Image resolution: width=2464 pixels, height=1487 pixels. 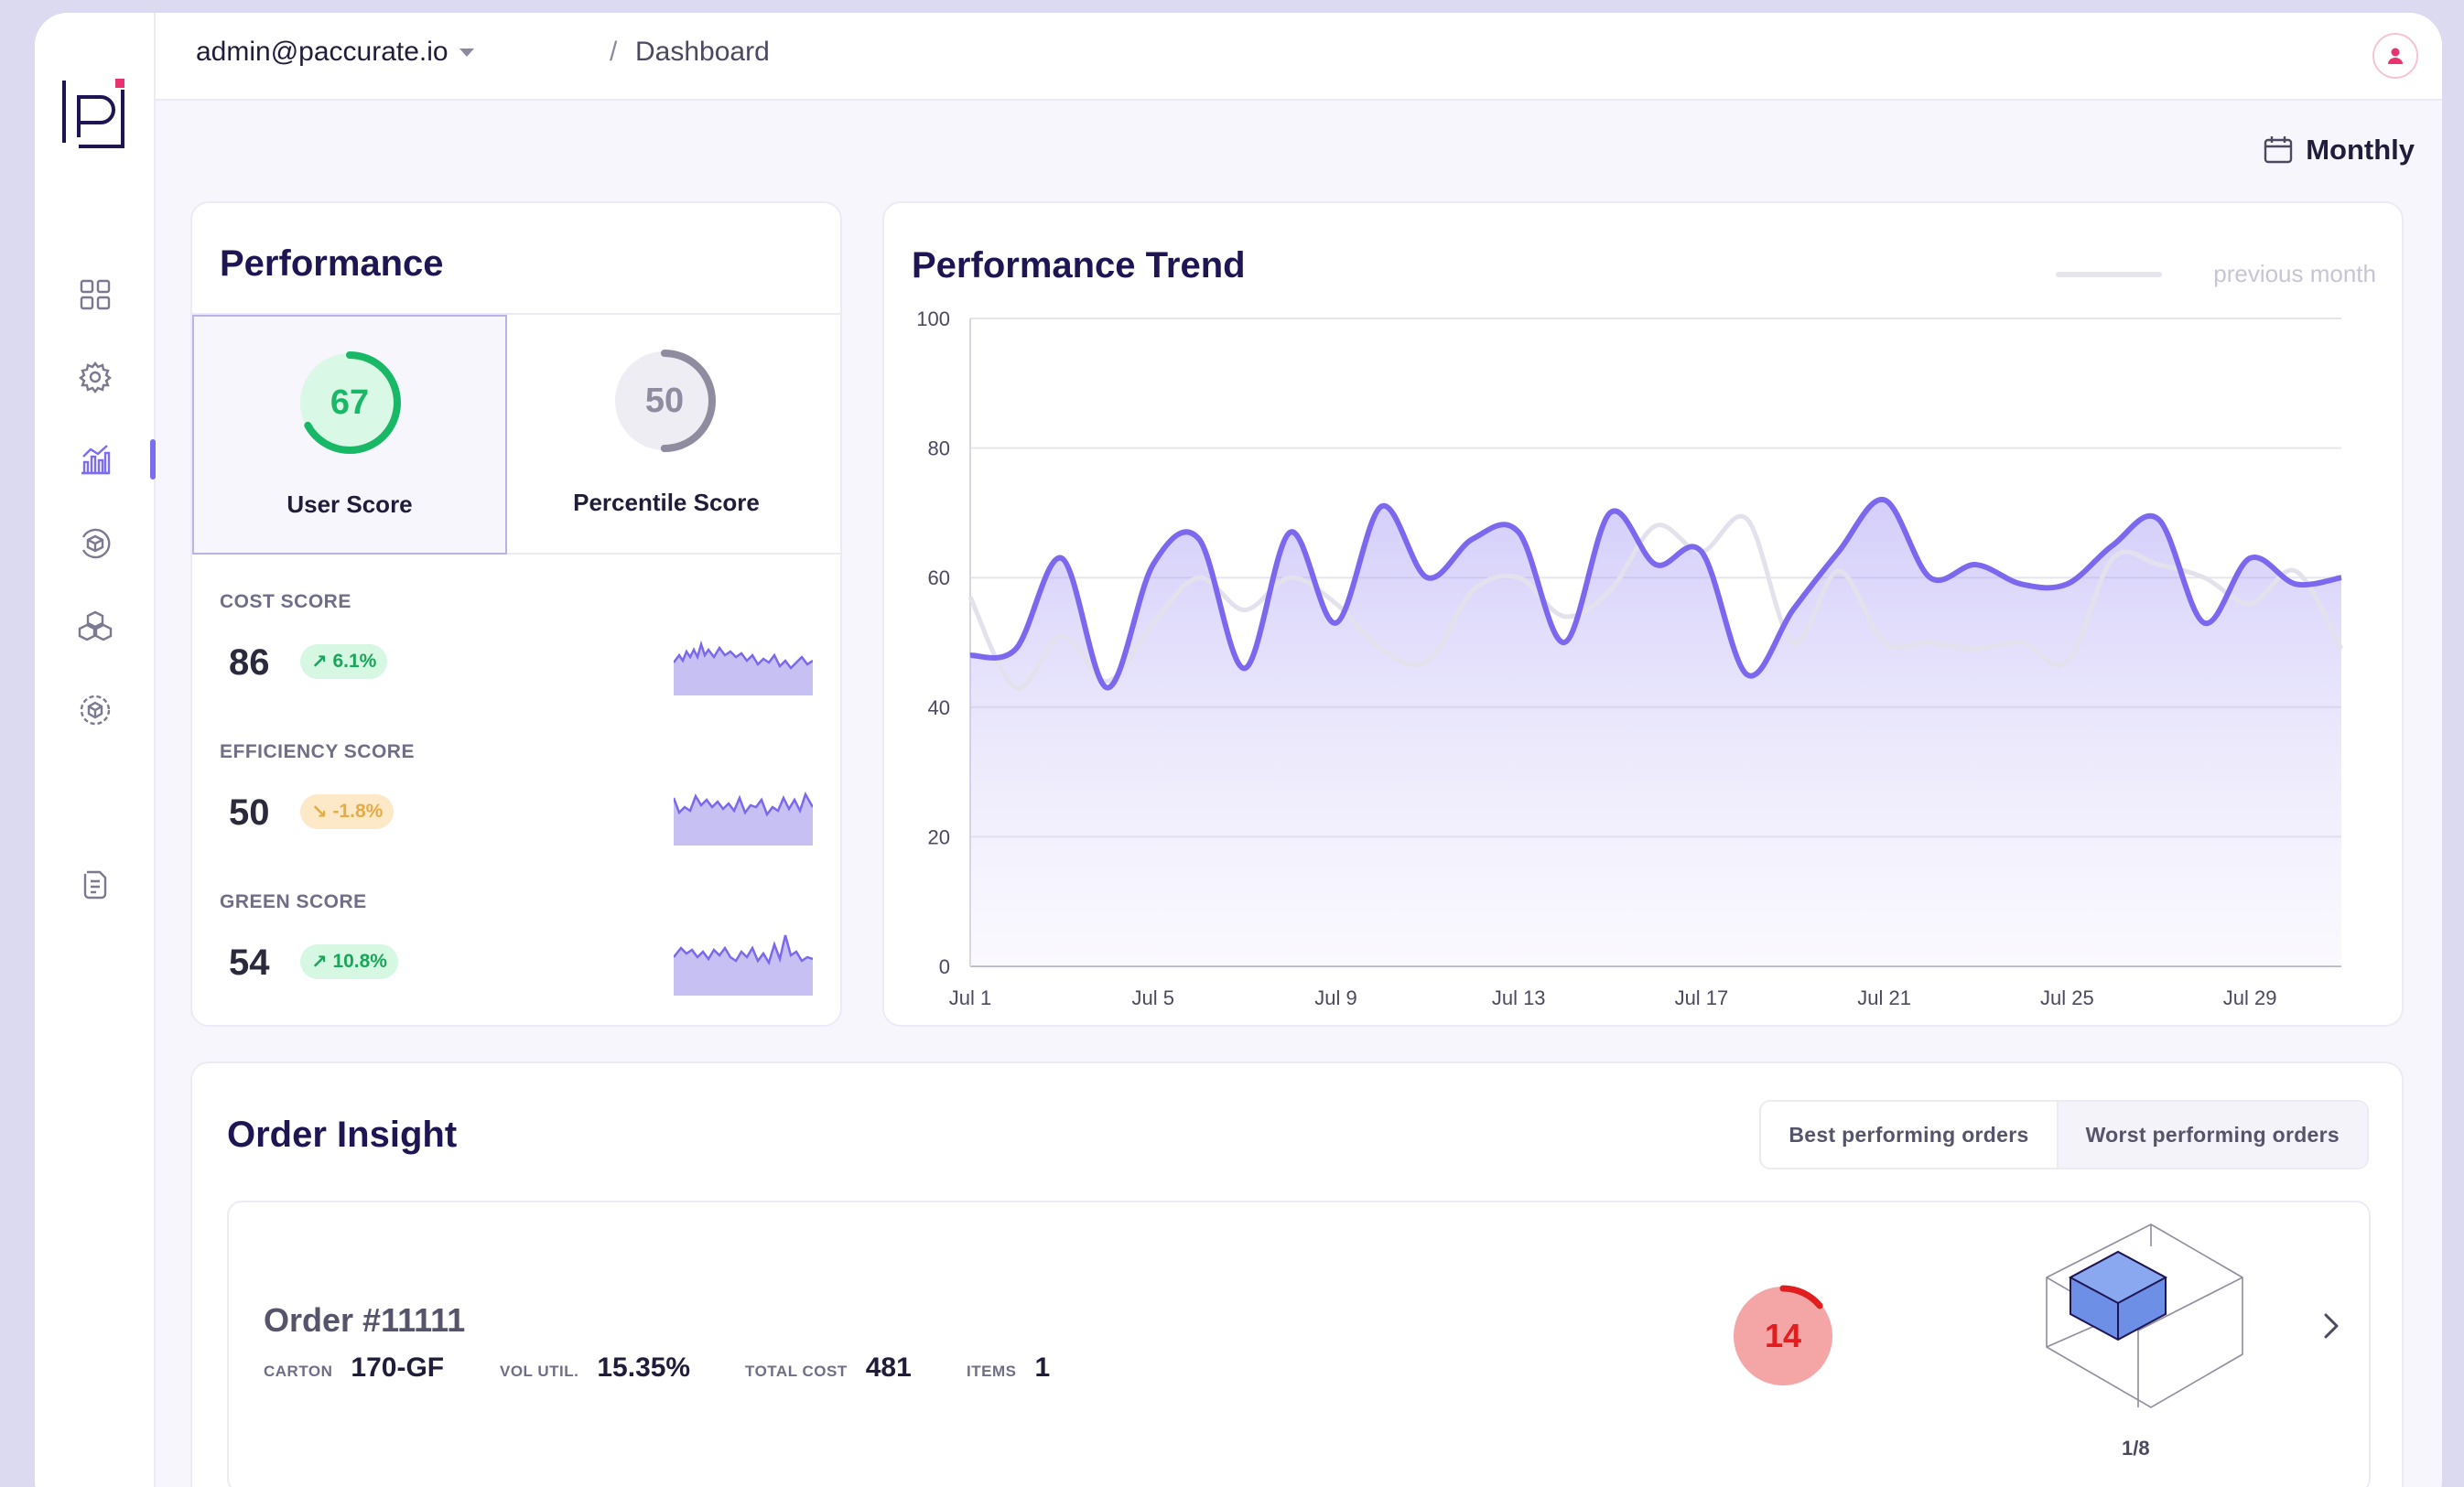 What do you see at coordinates (992, 1371) in the screenshot?
I see `items-key: ITEMS` at bounding box center [992, 1371].